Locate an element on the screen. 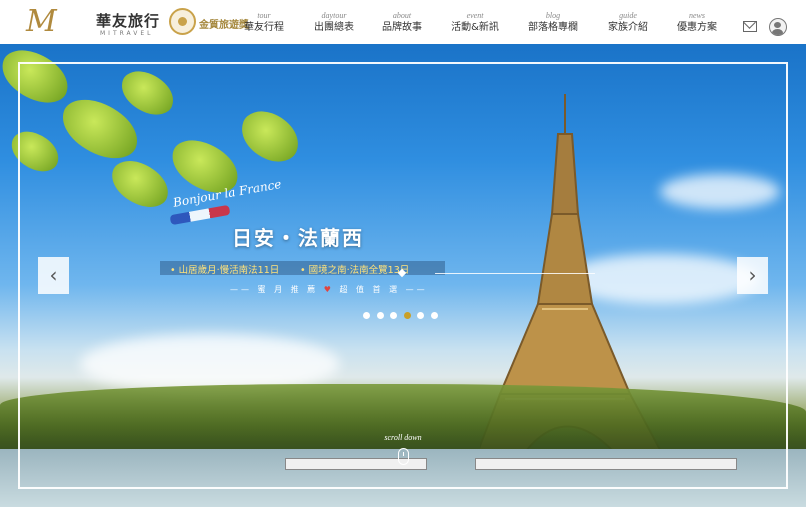 This screenshot has width=806, height=507. slide-tagline: —— 蜜 月 推 薦 ♥ 超 值 首 選 —— is located at coordinates (329, 289).